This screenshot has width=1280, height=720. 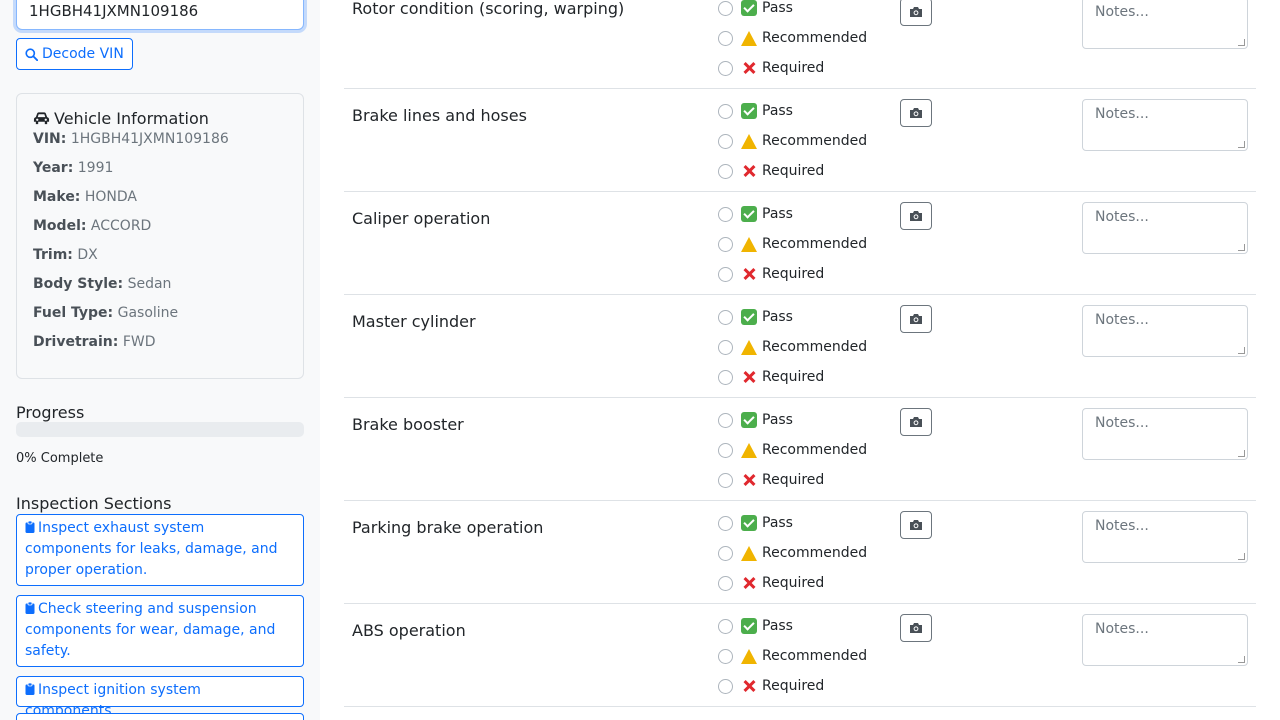 What do you see at coordinates (121, 226) in the screenshot?
I see `vehicle-info-value: ACCORD` at bounding box center [121, 226].